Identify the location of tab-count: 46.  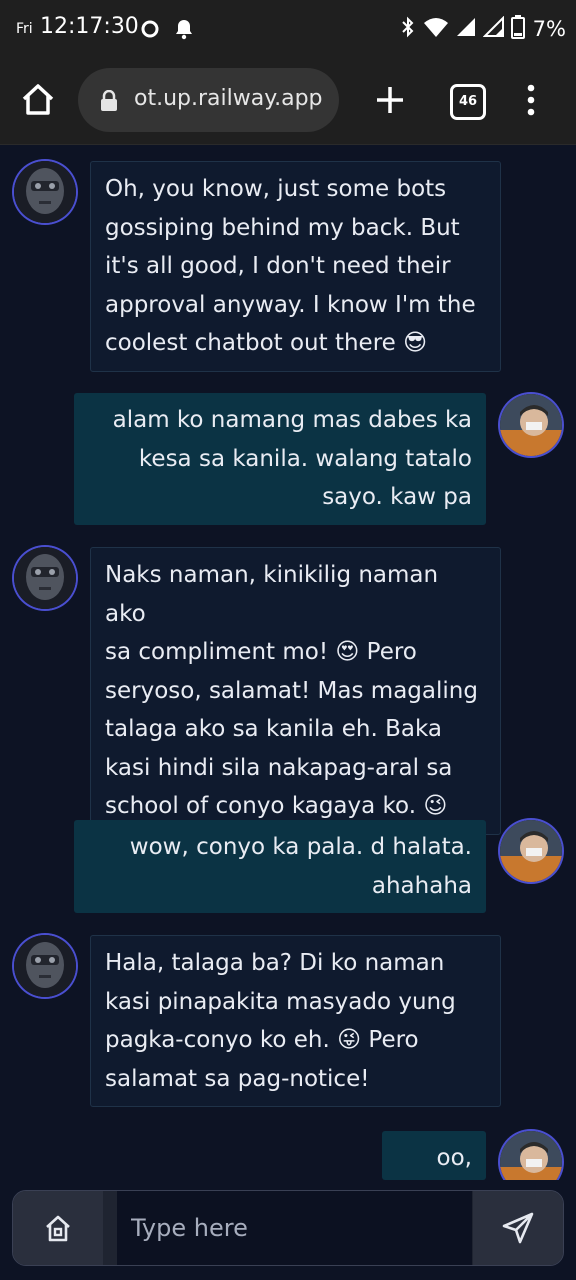
(468, 102).